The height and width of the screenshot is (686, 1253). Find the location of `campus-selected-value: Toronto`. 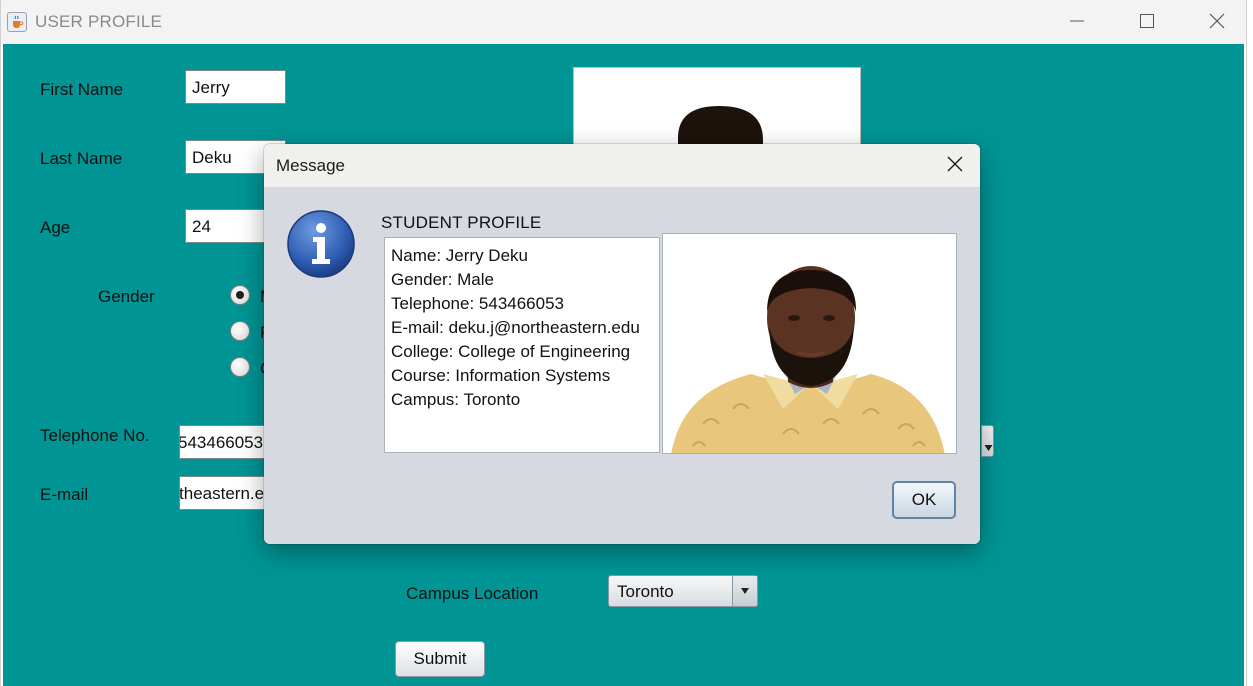

campus-selected-value: Toronto is located at coordinates (645, 591).